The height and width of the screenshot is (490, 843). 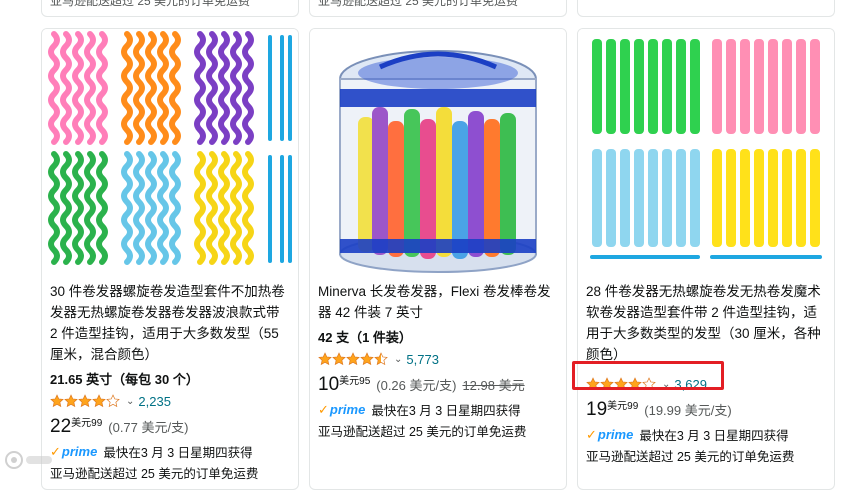 I want to click on price-row: 22美元99 (0.77 美元/支), so click(x=170, y=427).